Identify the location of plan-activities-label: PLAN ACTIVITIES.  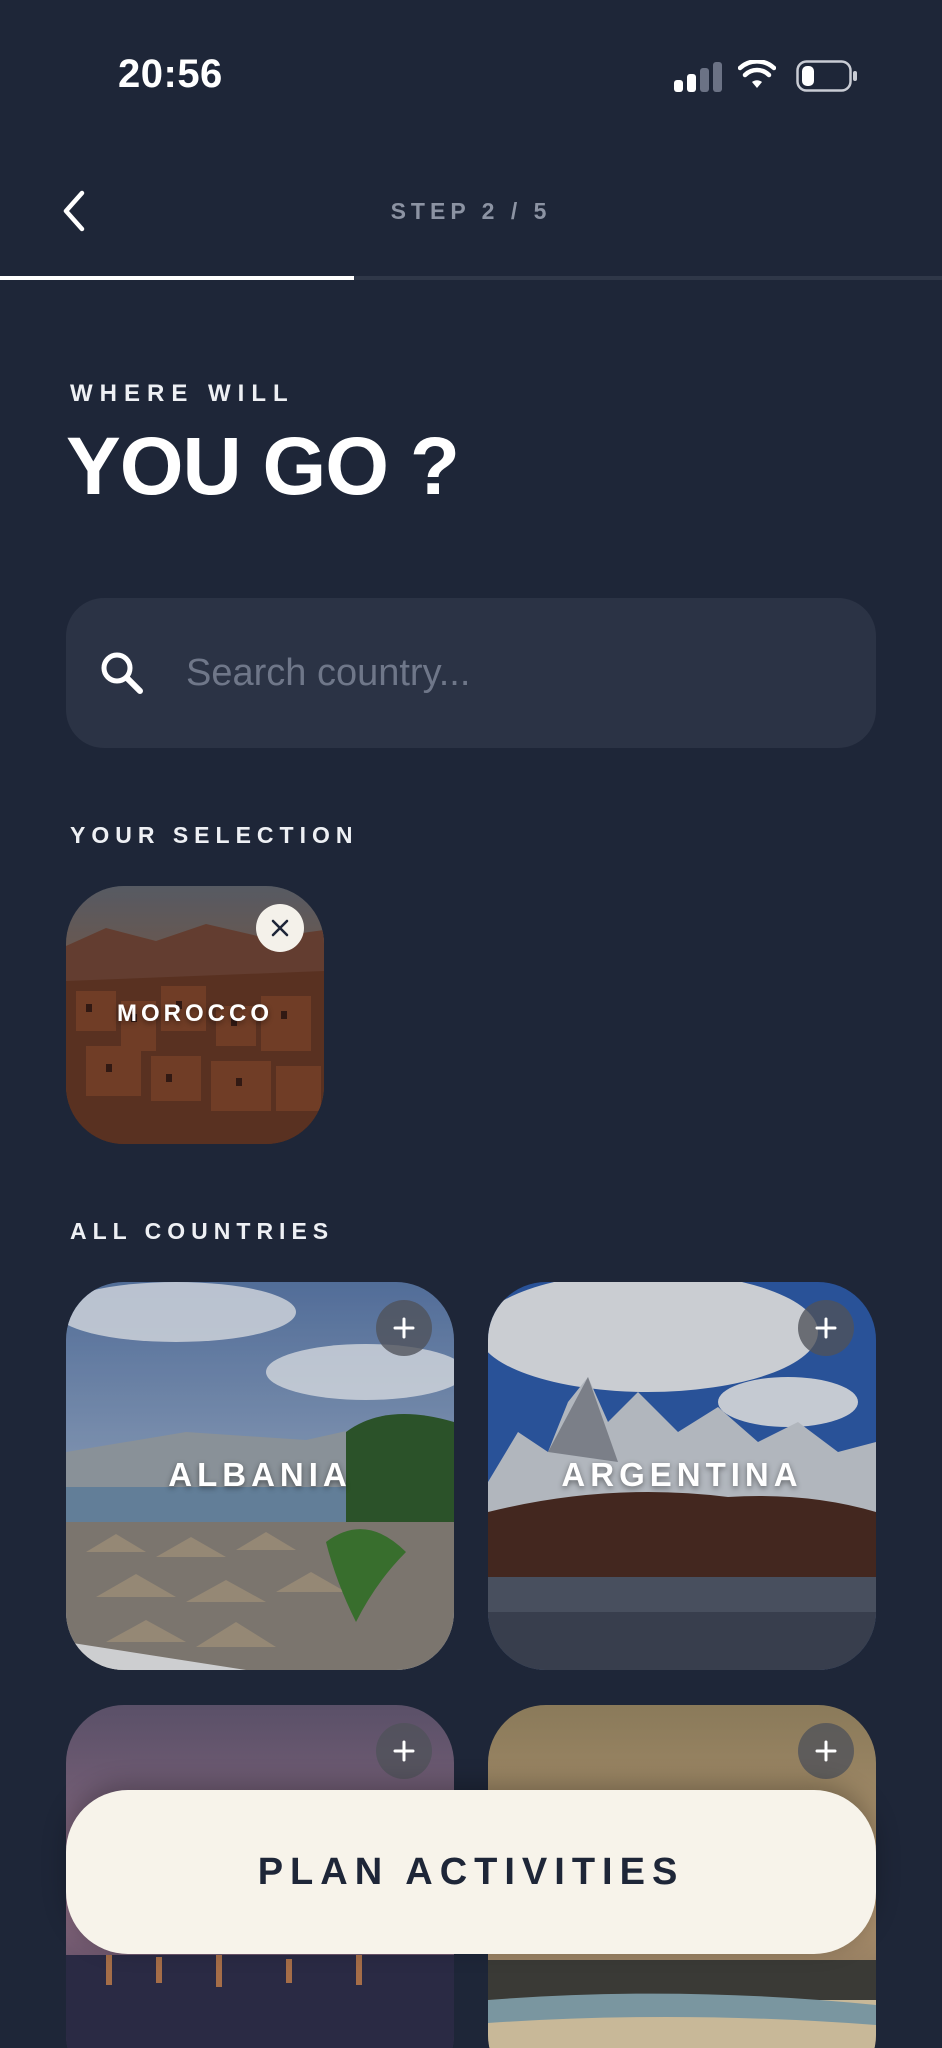
(471, 1871).